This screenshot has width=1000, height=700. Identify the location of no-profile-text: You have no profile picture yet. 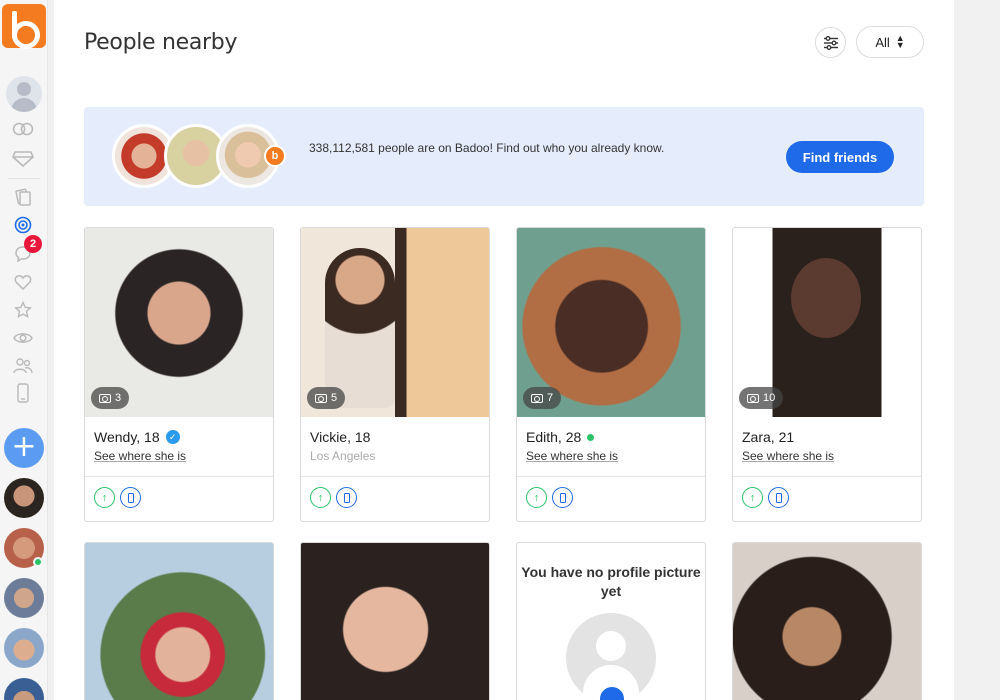
(611, 581).